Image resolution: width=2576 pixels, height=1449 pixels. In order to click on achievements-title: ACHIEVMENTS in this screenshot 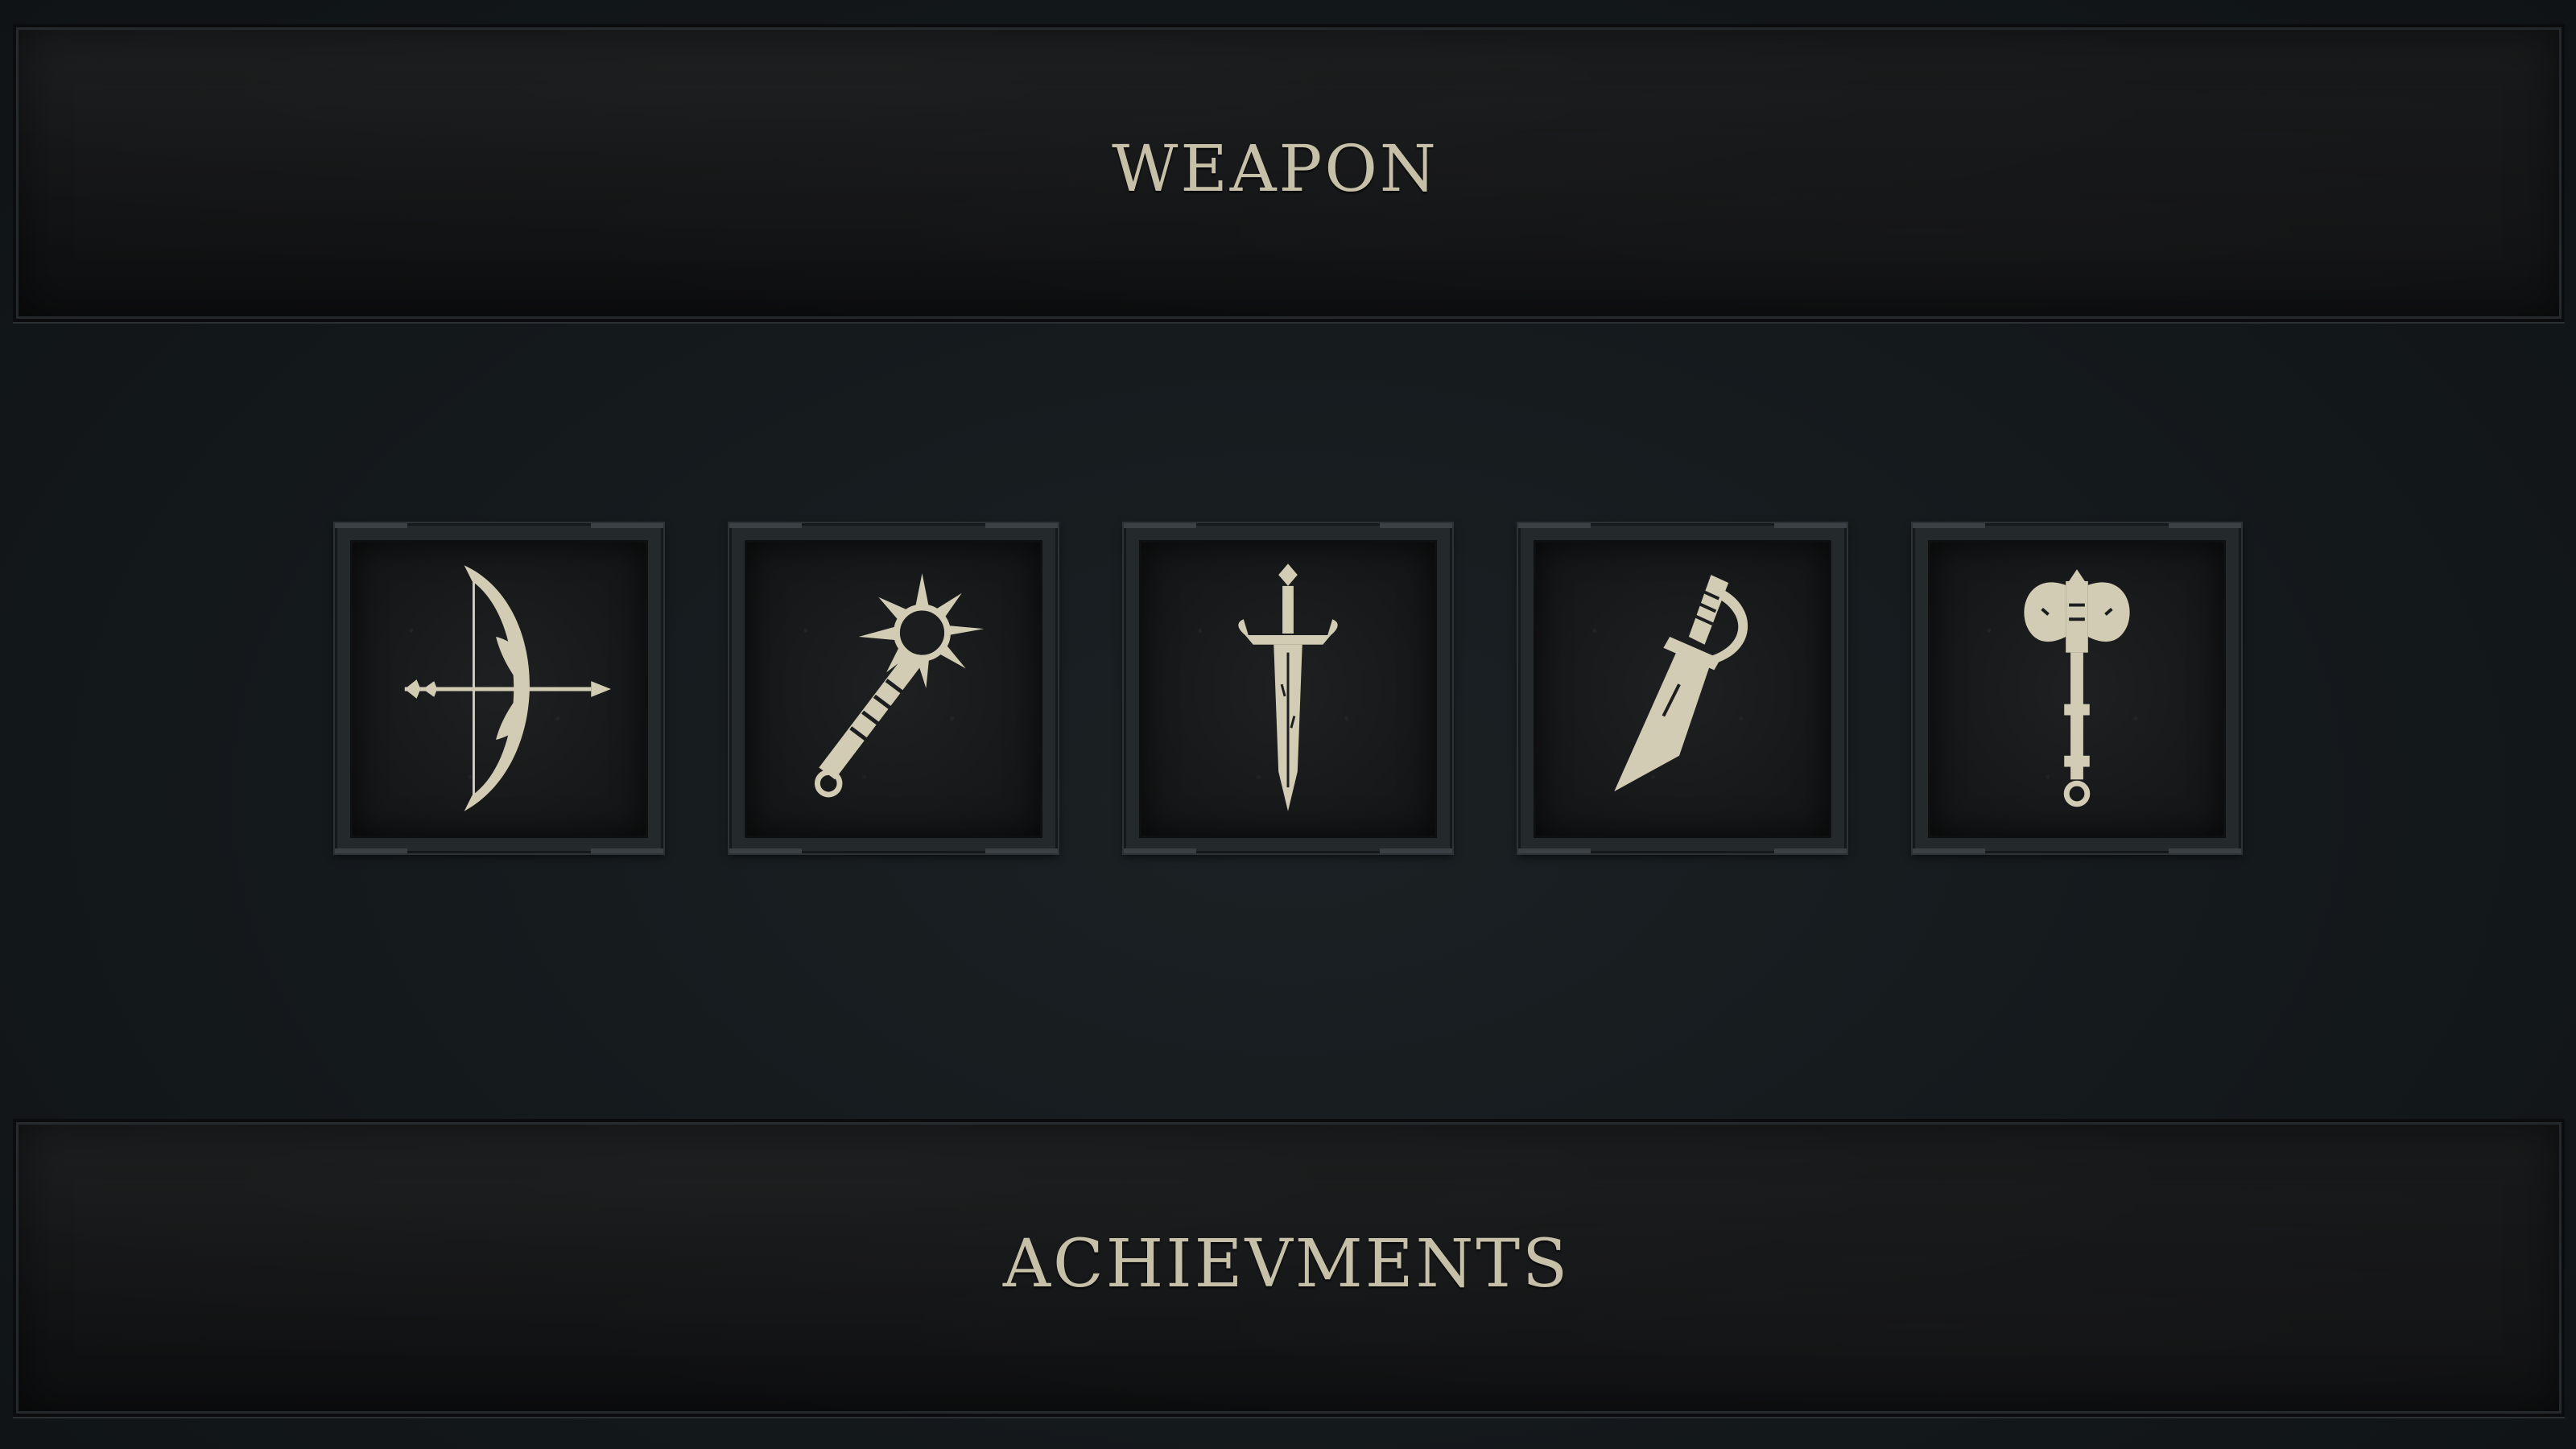, I will do `click(1286, 1263)`.